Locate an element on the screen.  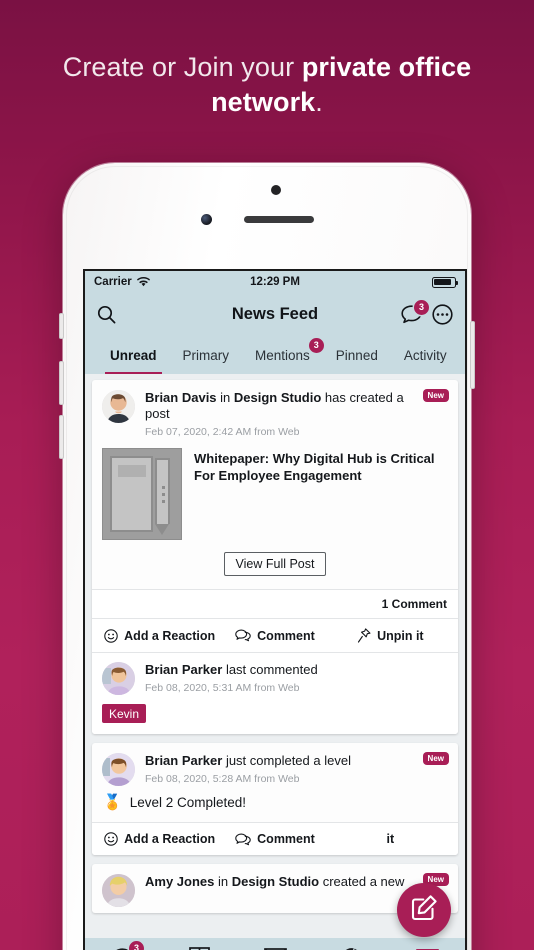
headline-lead: Create or Join your is located at coordinates (182, 67).